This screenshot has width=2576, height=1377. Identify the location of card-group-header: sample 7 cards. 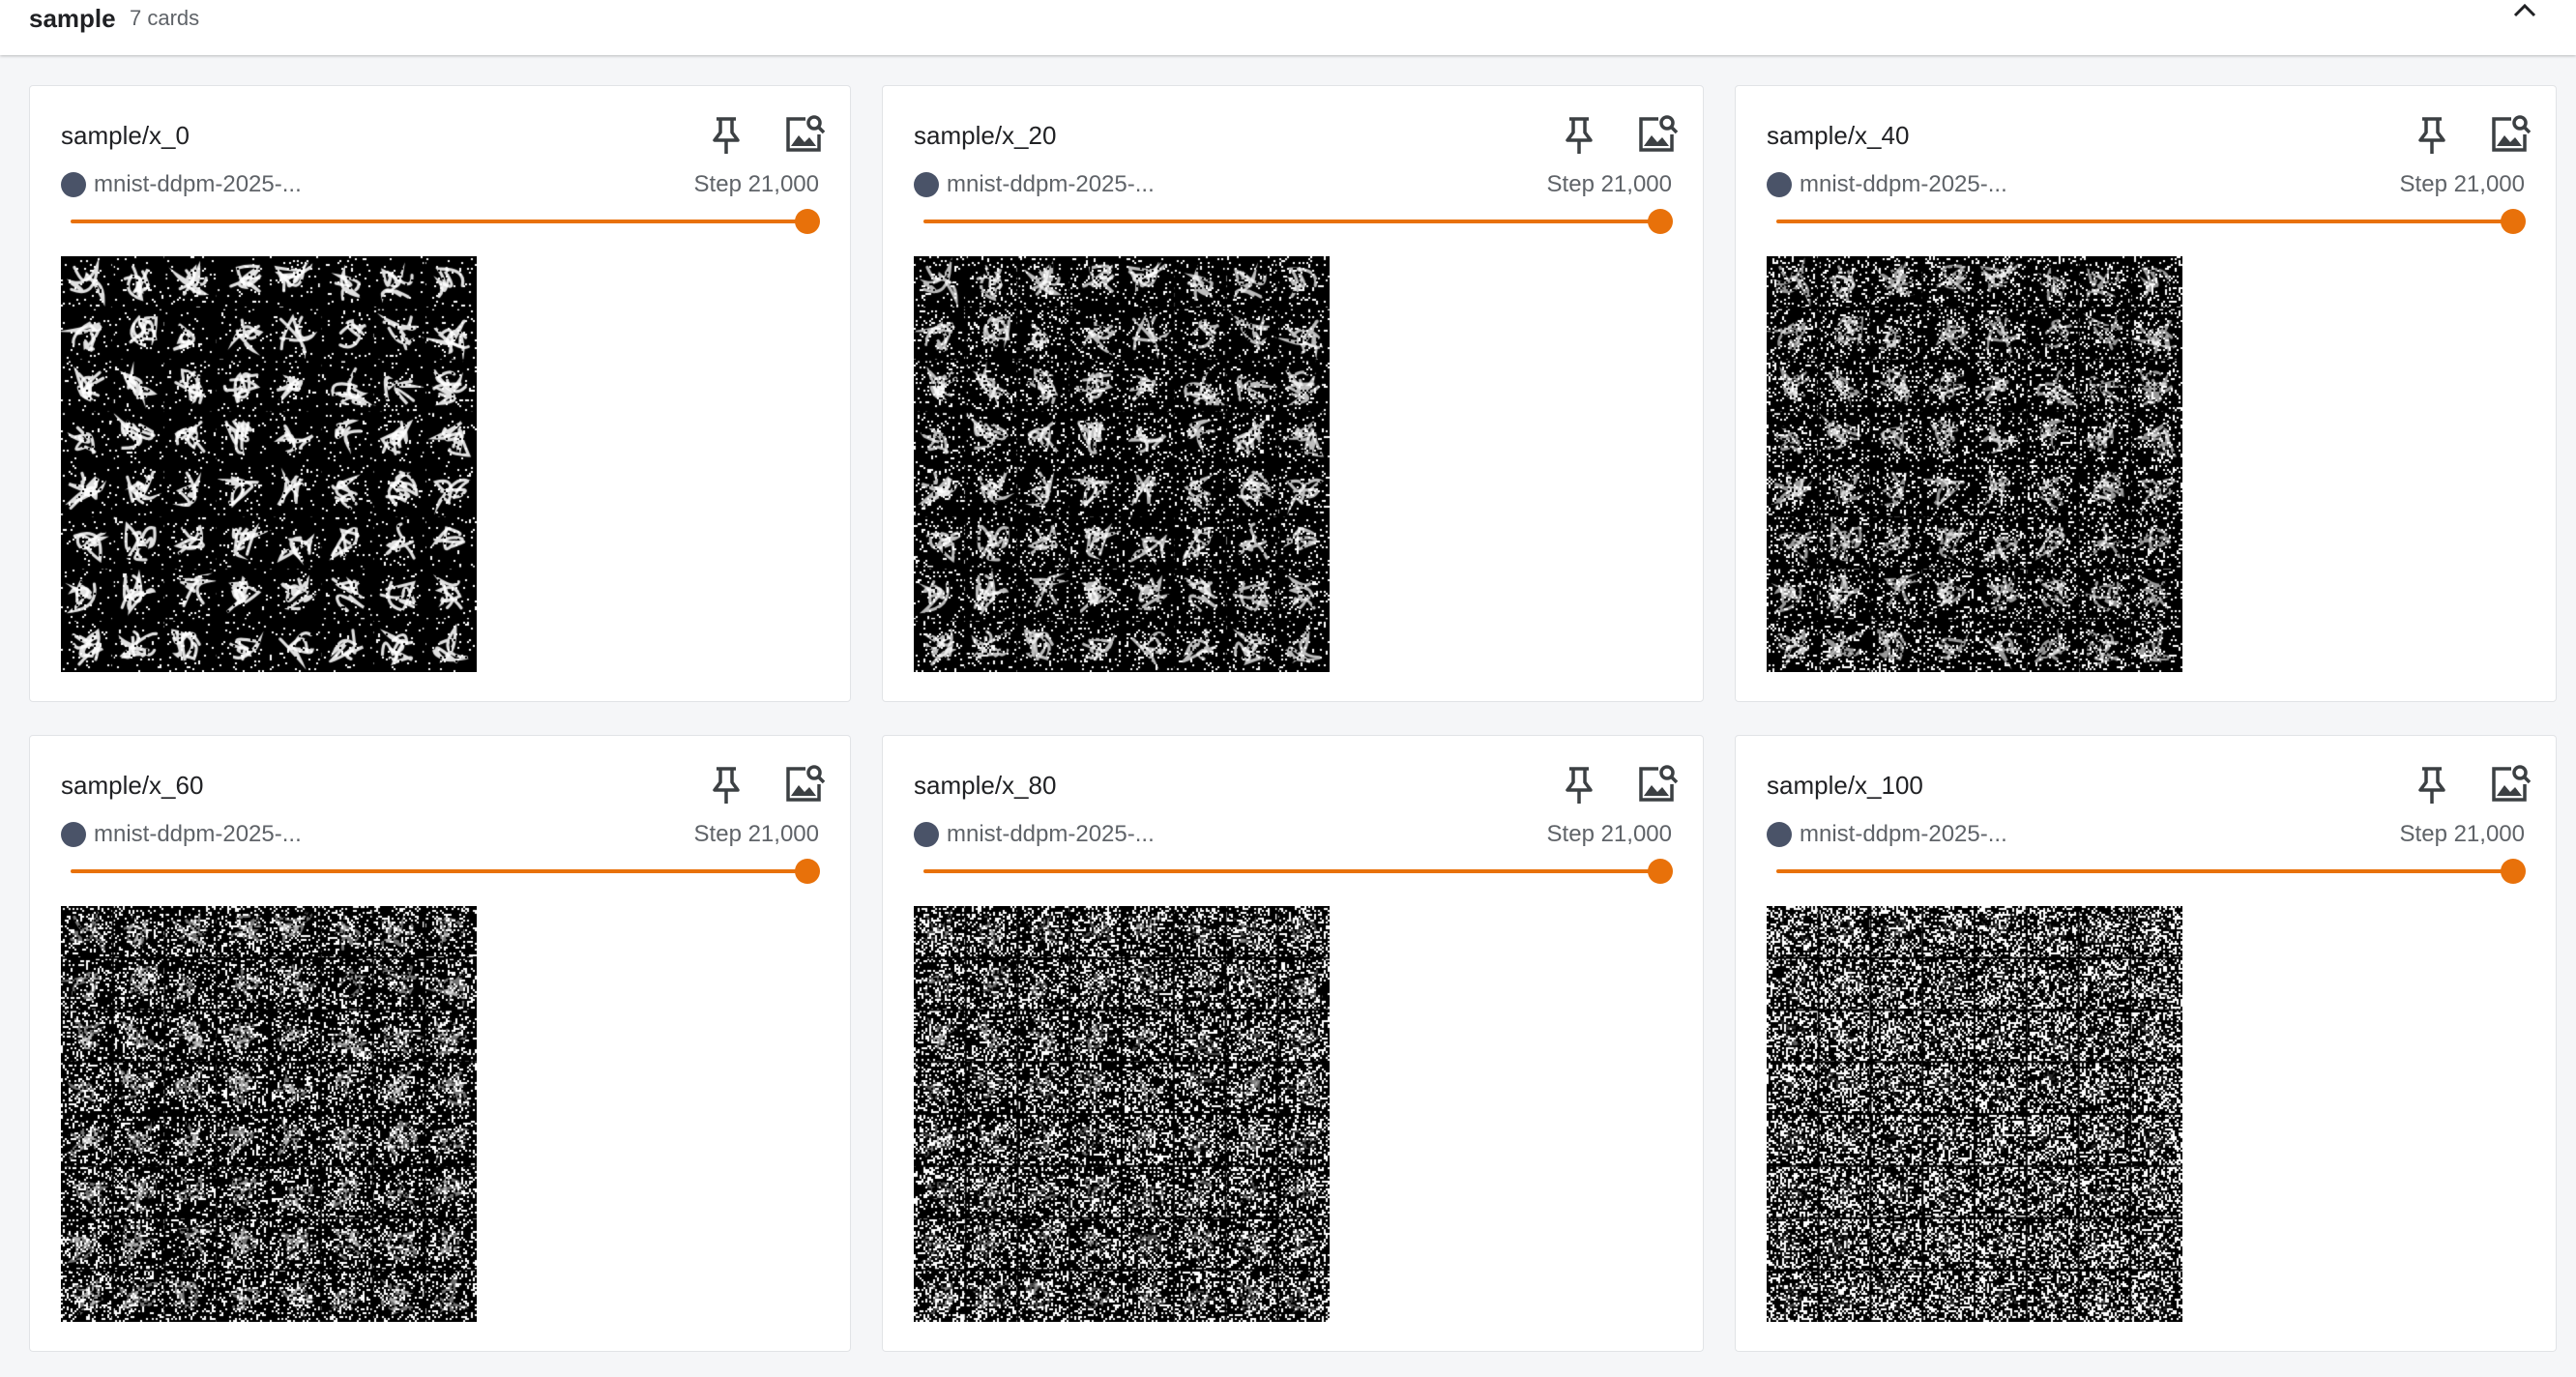
(1288, 27).